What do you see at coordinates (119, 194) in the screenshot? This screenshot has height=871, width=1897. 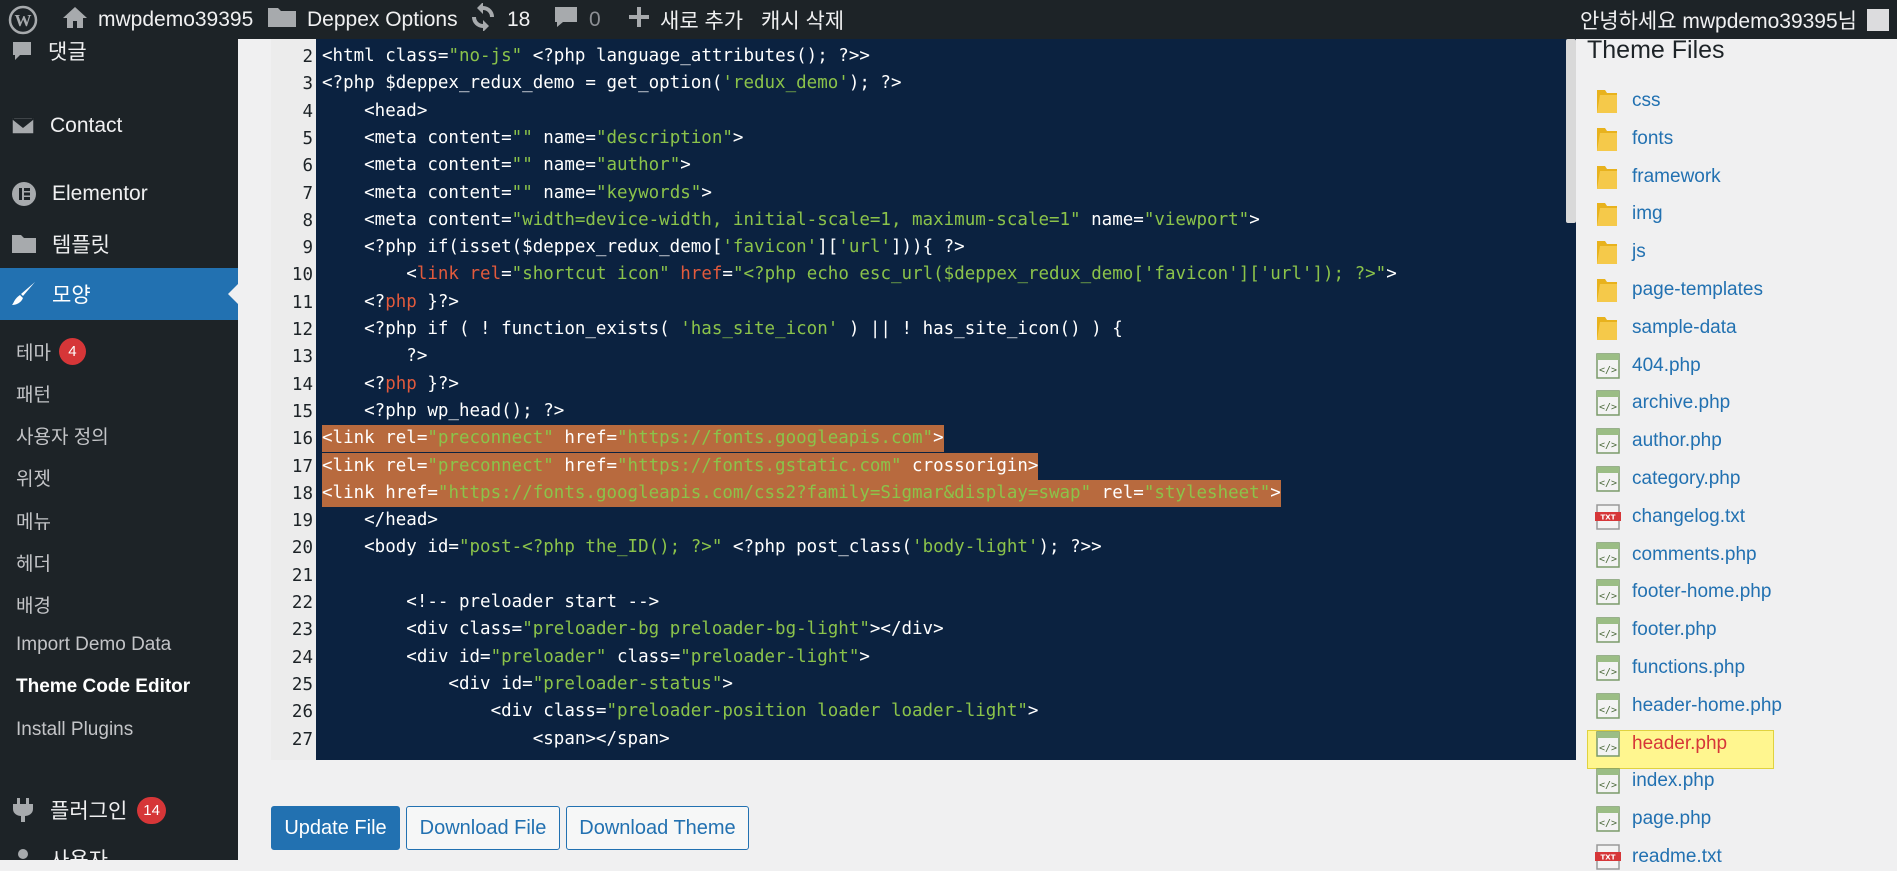 I see `sidebar-item-elementor: Elementor` at bounding box center [119, 194].